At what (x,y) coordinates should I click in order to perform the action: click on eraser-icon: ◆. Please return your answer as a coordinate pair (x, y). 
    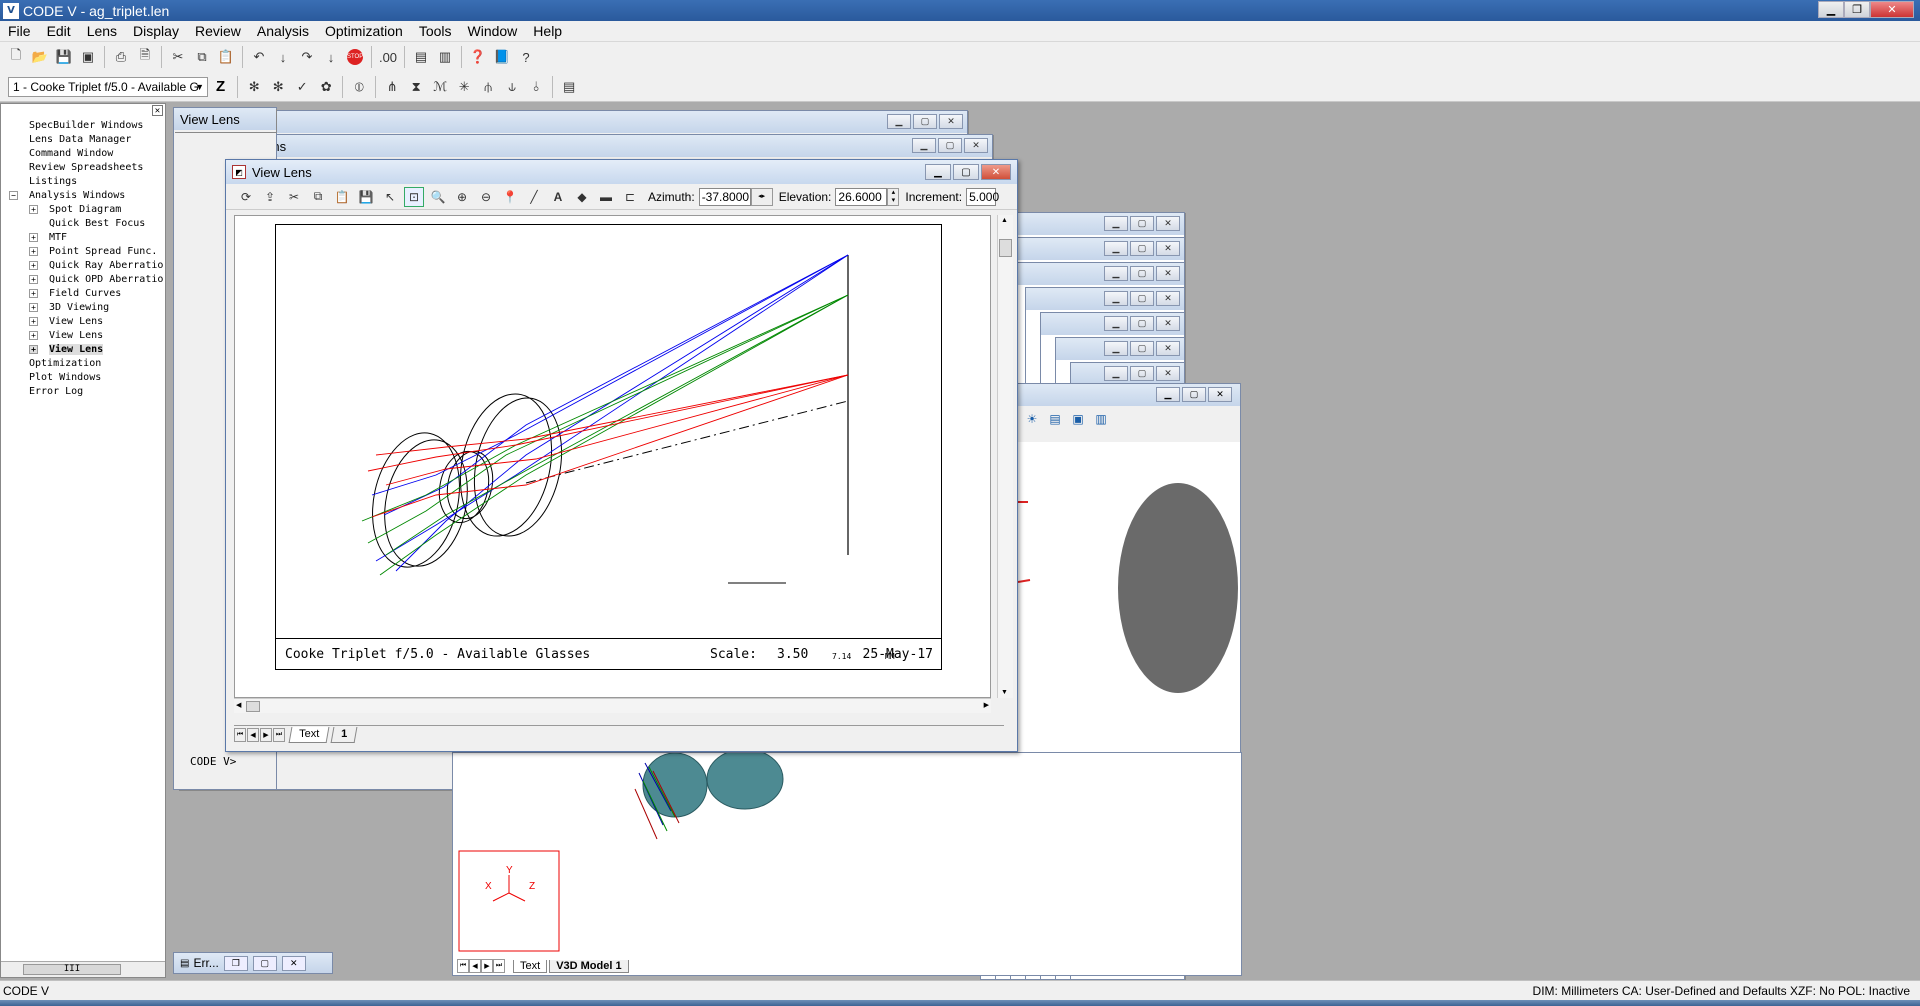
    Looking at the image, I should click on (582, 197).